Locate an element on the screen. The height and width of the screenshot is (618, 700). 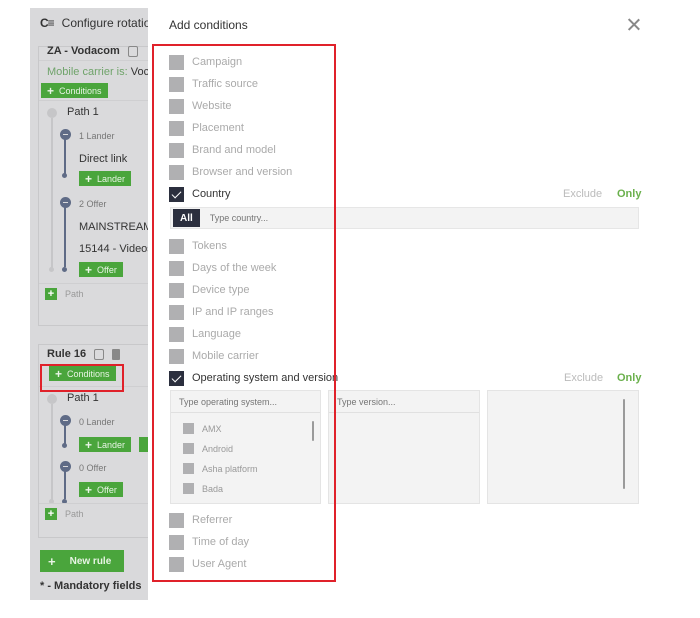
offer-name: 15144 - Videos is located at coordinates (113, 249).